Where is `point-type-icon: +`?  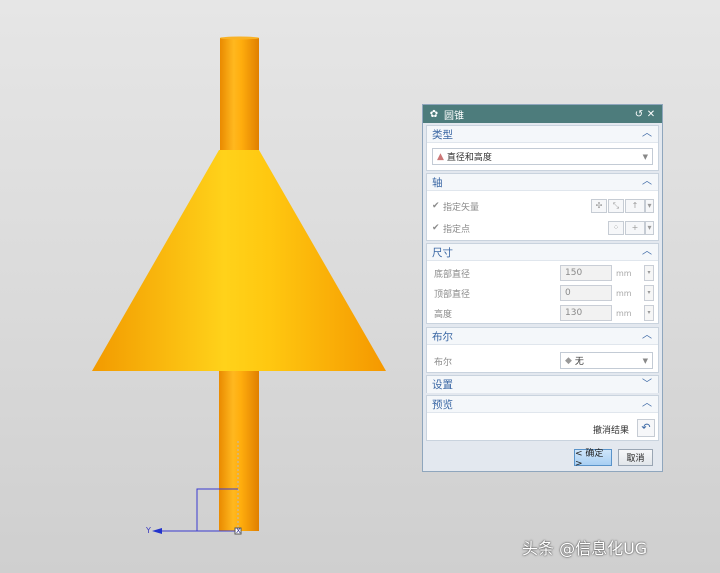
point-type-icon: + is located at coordinates (635, 228).